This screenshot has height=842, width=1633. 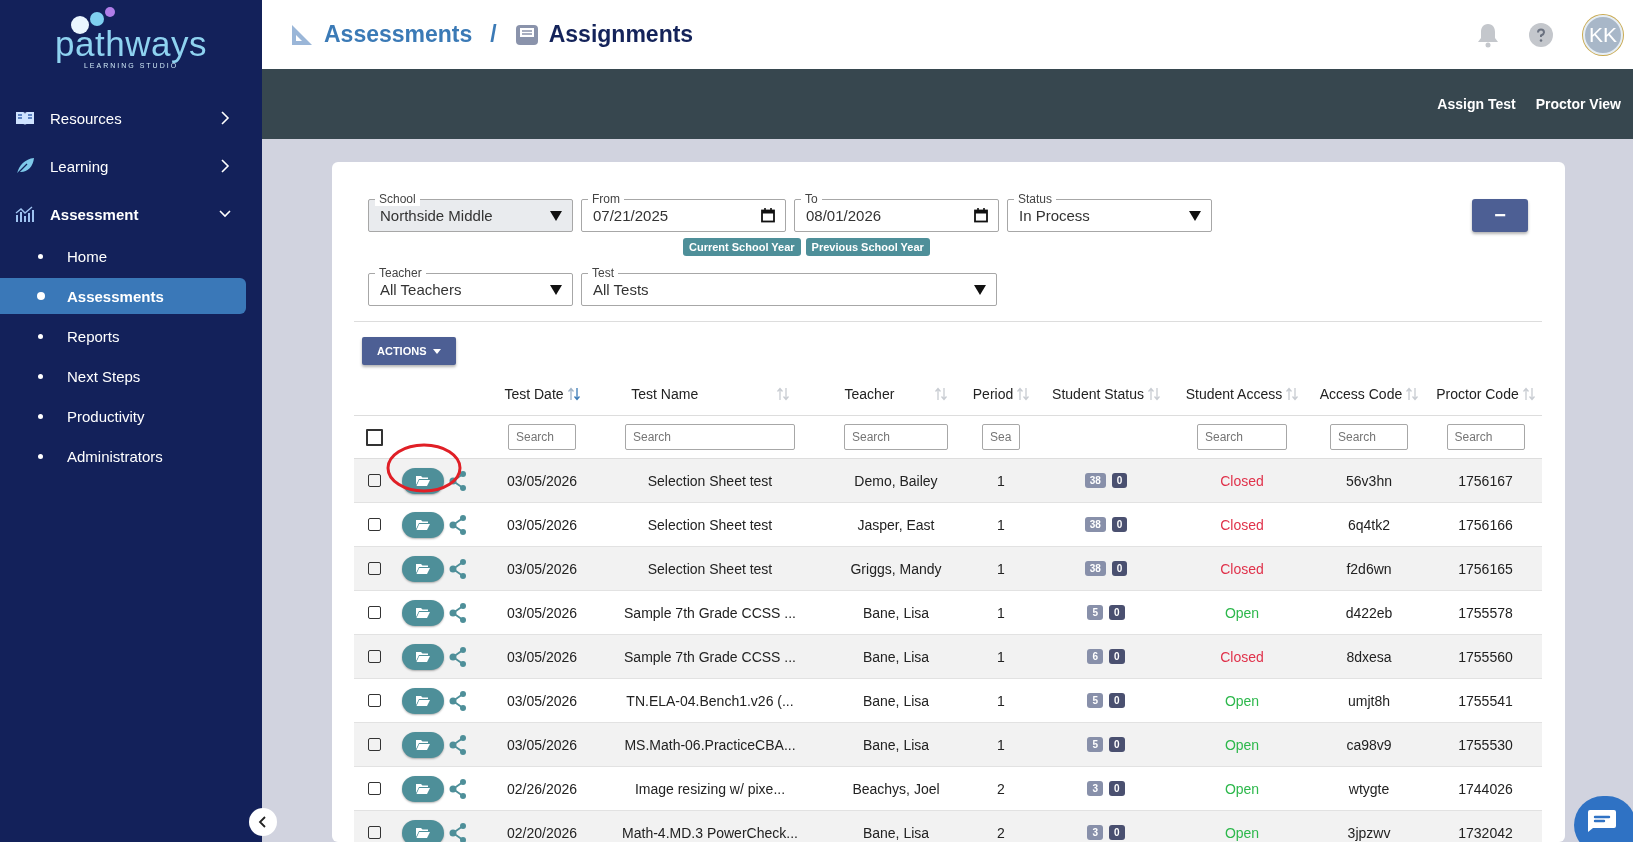 What do you see at coordinates (1578, 104) in the screenshot?
I see `toolbar-link: Proctor View` at bounding box center [1578, 104].